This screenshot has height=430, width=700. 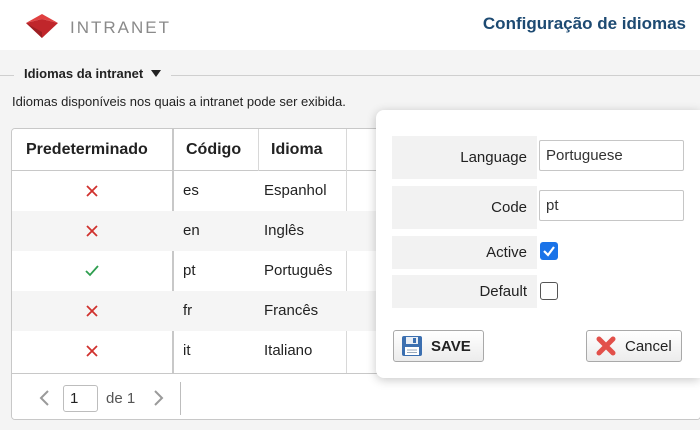 What do you see at coordinates (584, 23) in the screenshot?
I see `page-title: Configuração de idiomas` at bounding box center [584, 23].